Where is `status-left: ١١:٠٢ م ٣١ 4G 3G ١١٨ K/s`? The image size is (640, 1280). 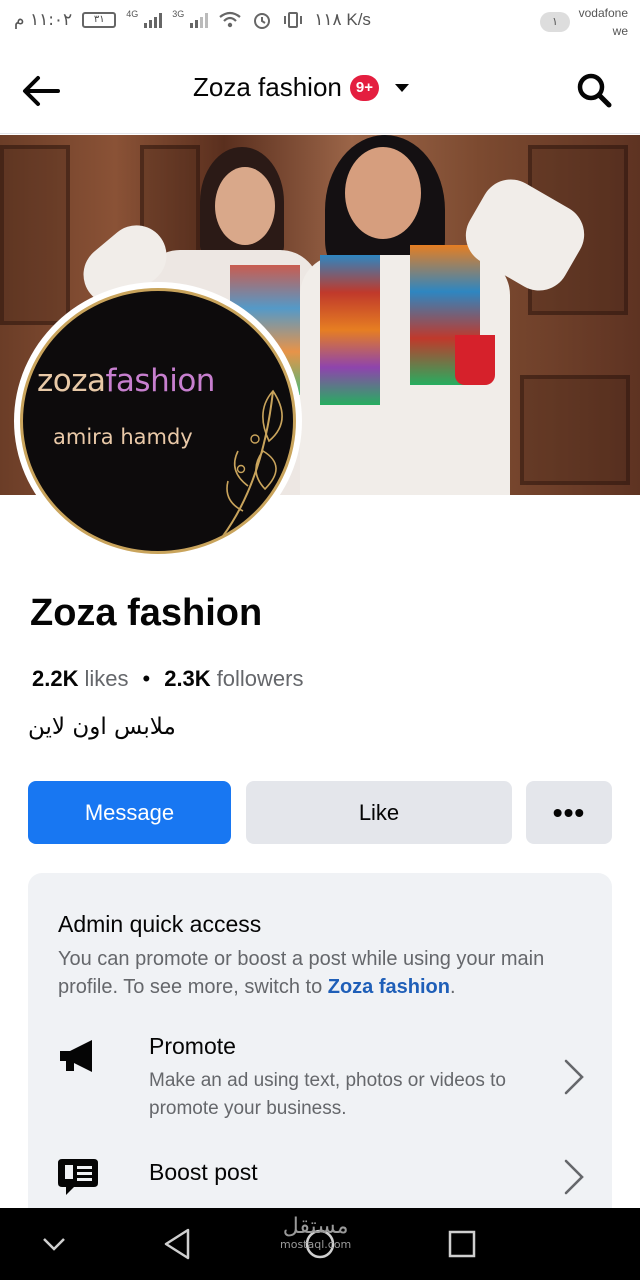 status-left: ١١:٠٢ م ٣١ 4G 3G ١١٨ K/s is located at coordinates (192, 19).